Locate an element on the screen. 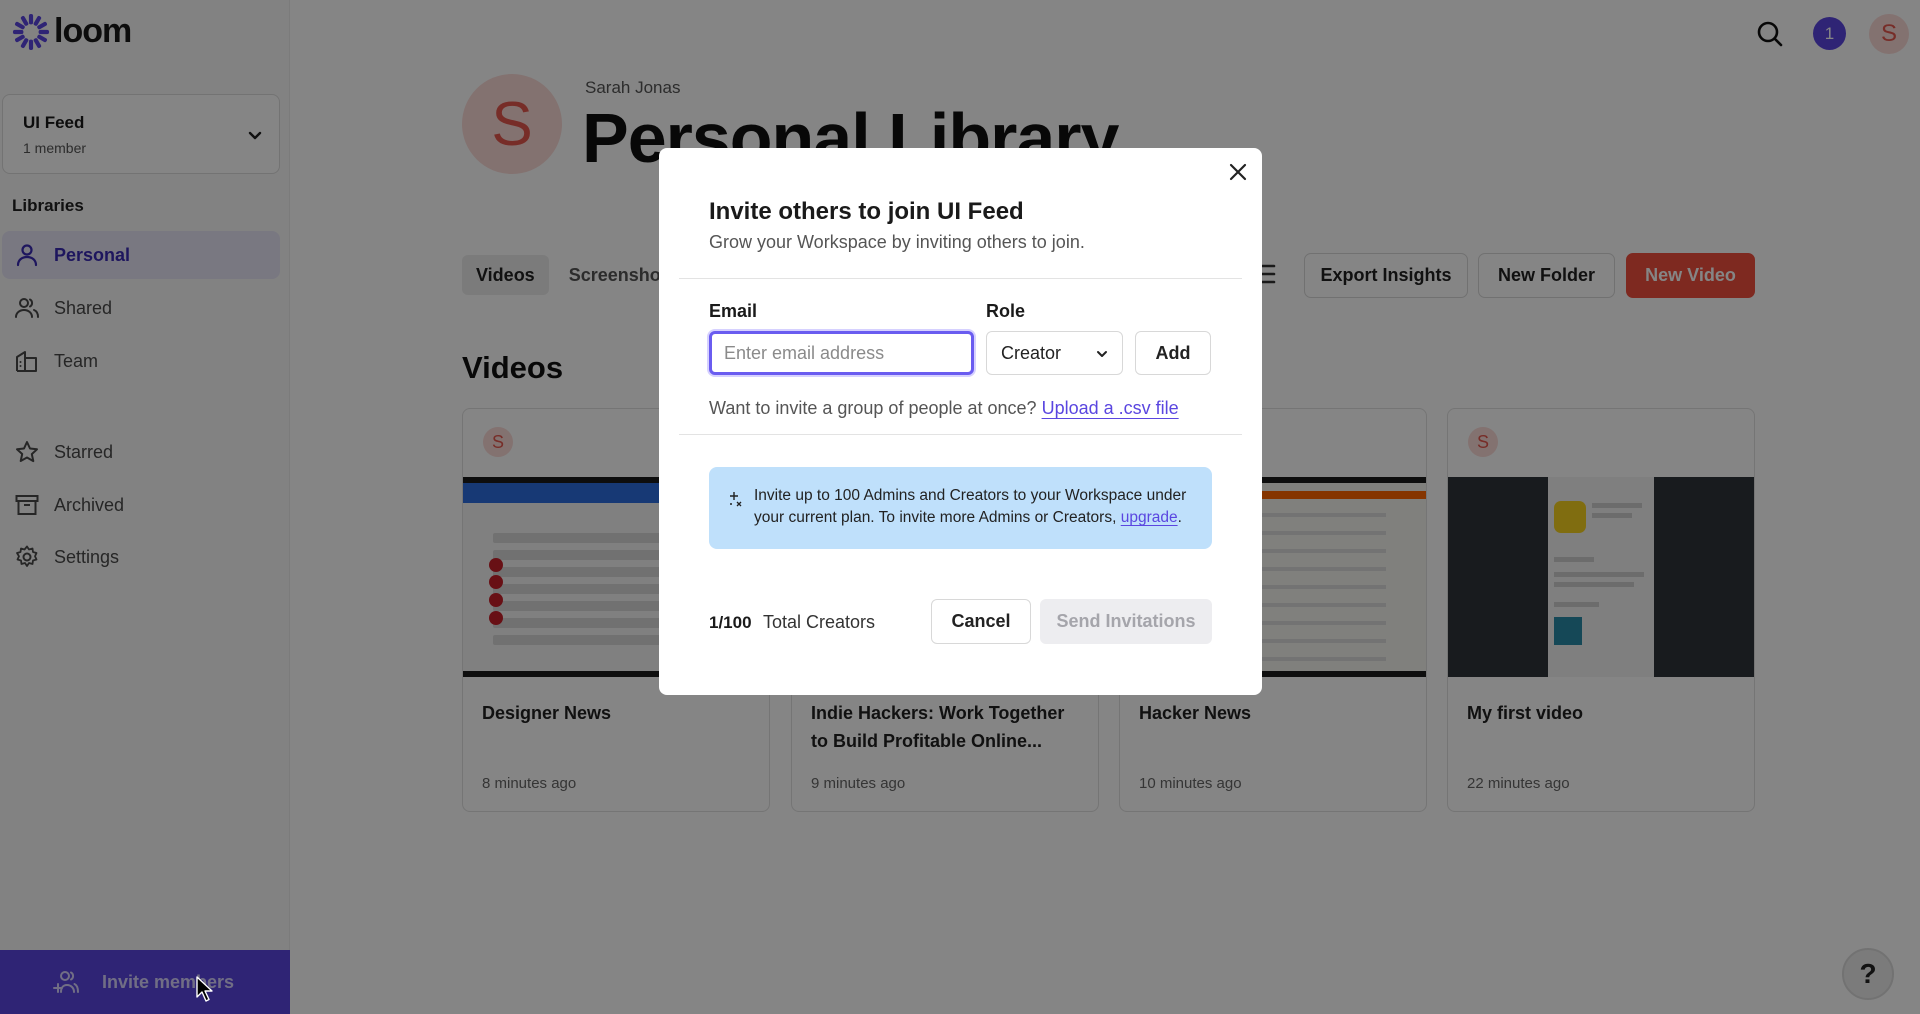  creator-count: 1/100 is located at coordinates (730, 622).